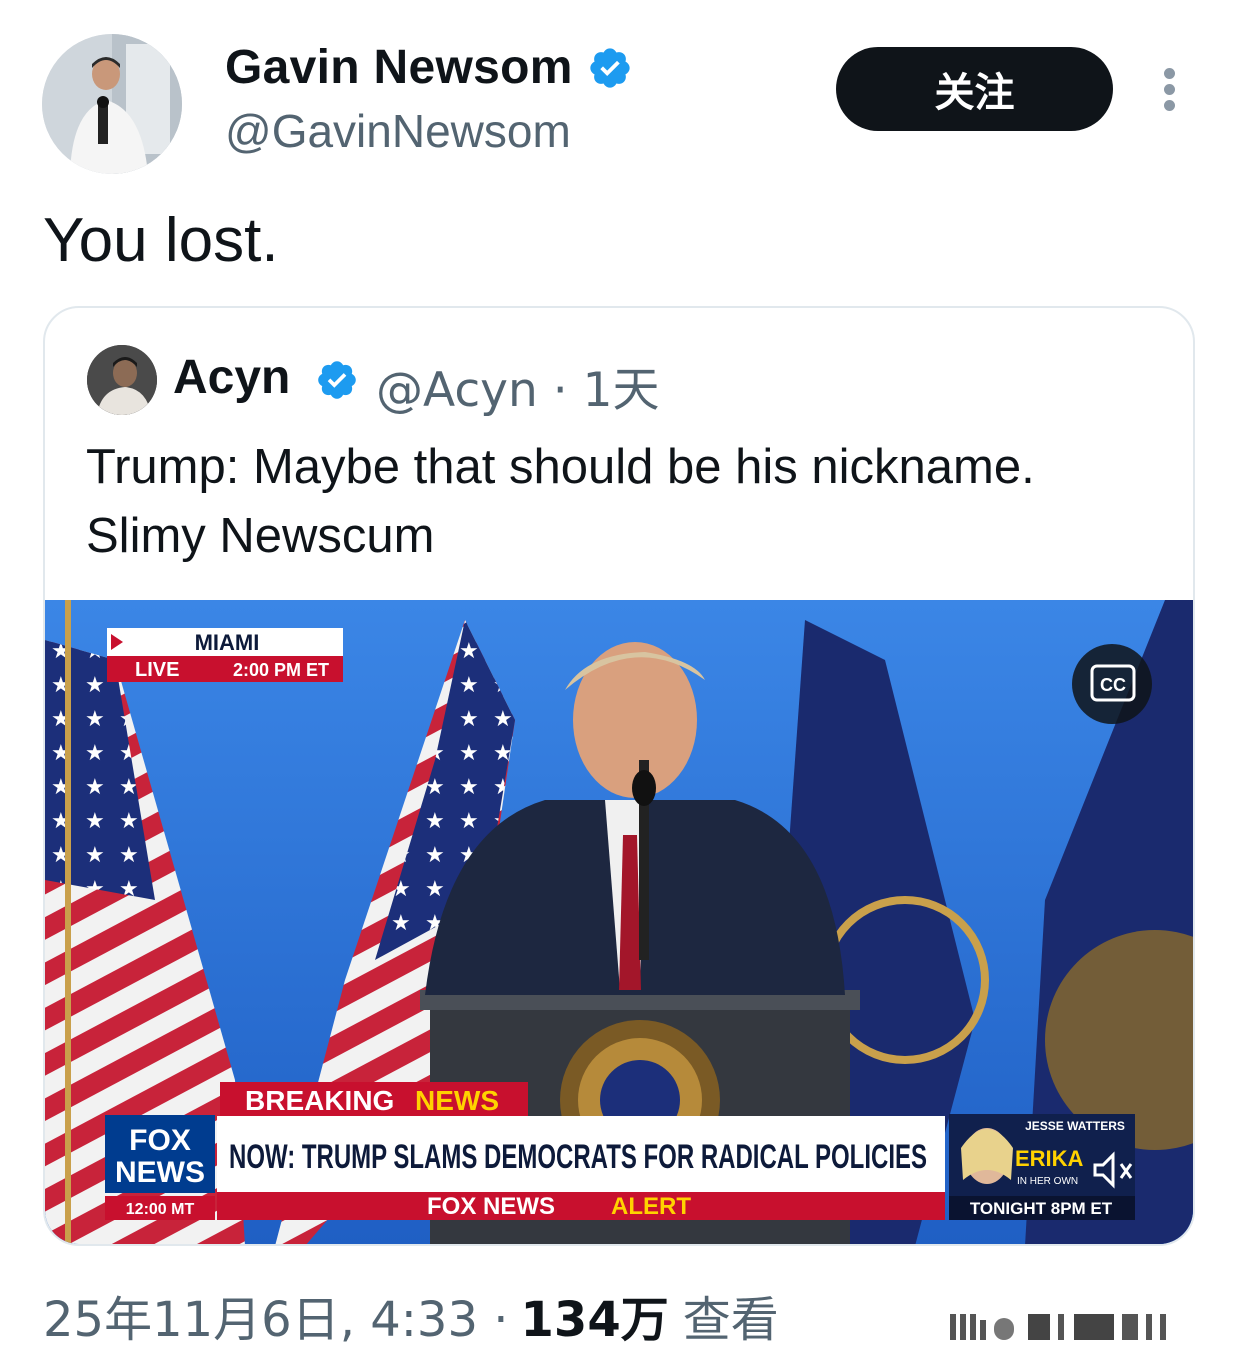 The width and height of the screenshot is (1239, 1372). I want to click on live-label: LIVE, so click(157, 670).